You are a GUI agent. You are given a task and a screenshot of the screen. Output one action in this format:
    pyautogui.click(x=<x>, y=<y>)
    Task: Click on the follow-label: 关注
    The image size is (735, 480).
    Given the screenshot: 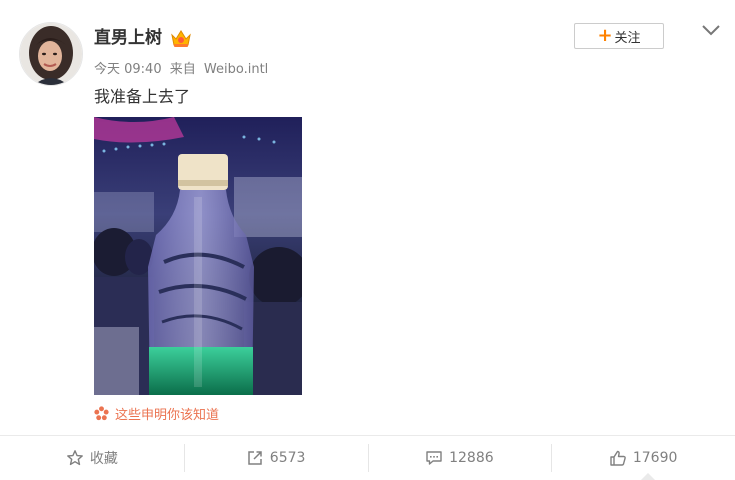 What is the action you would take?
    pyautogui.click(x=627, y=38)
    